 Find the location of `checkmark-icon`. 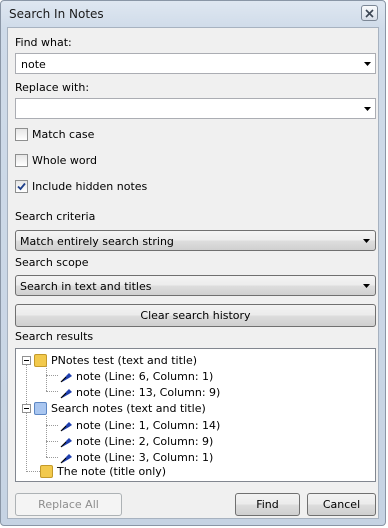

checkmark-icon is located at coordinates (21, 186).